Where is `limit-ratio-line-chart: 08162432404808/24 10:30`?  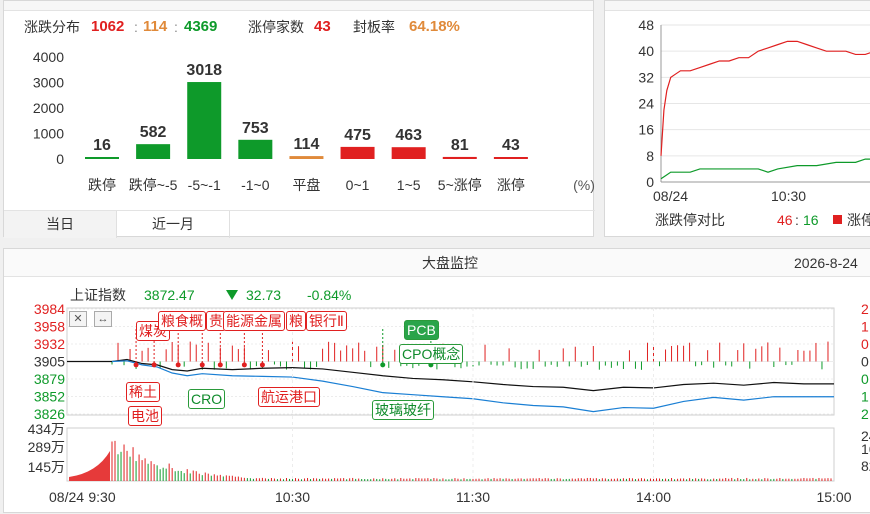 limit-ratio-line-chart: 08162432404808/24 10:30 is located at coordinates (754, 110).